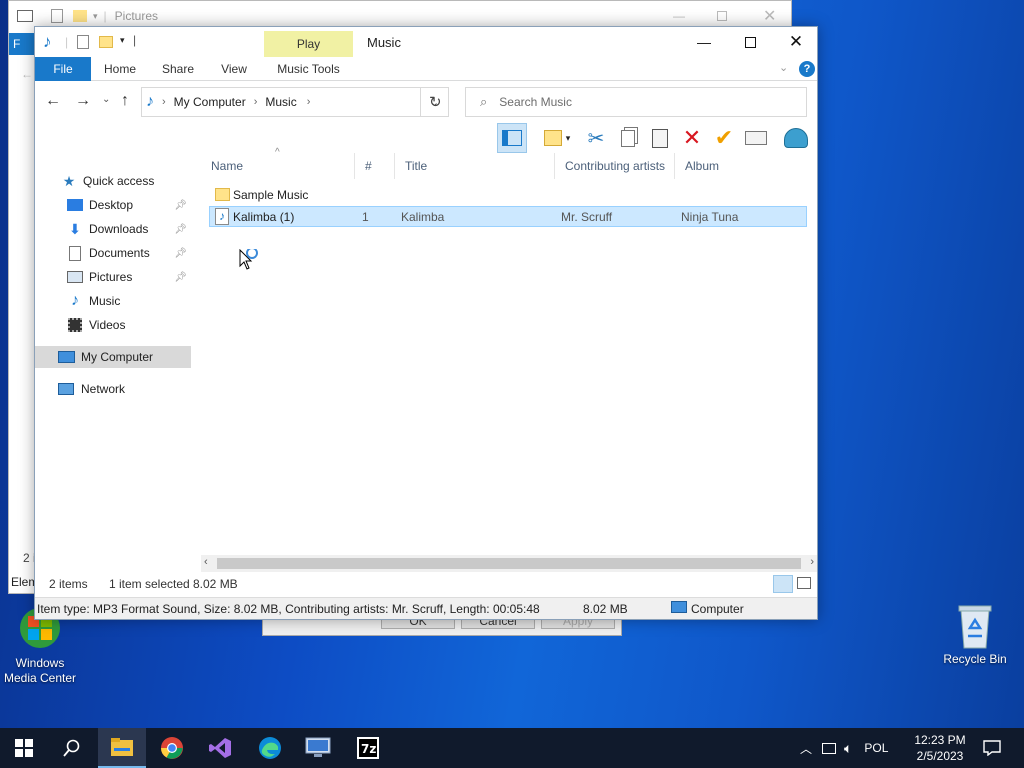 This screenshot has height=768, width=1024. Describe the element at coordinates (756, 138) in the screenshot. I see `properties-button` at that location.